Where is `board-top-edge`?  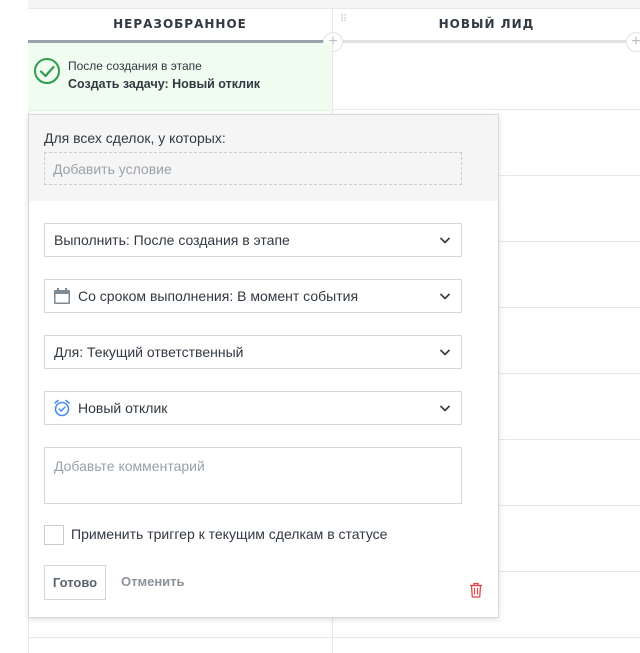 board-top-edge is located at coordinates (334, 4).